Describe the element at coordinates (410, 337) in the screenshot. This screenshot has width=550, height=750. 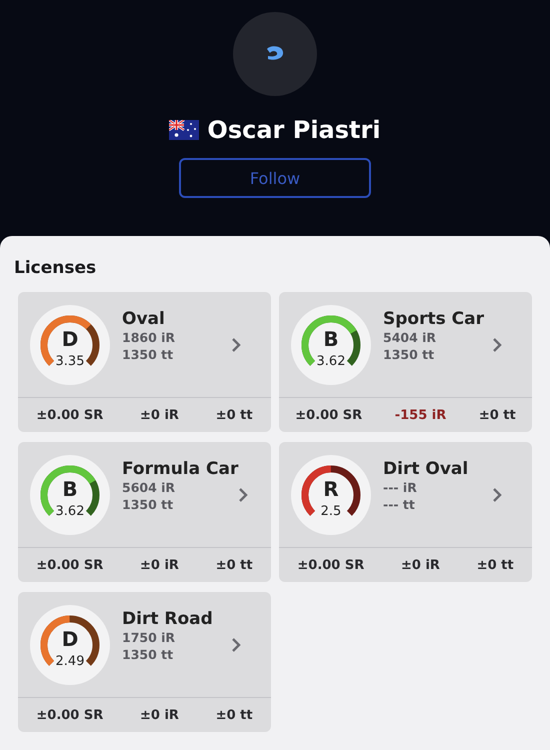
I see `irating: 5404 iR` at that location.